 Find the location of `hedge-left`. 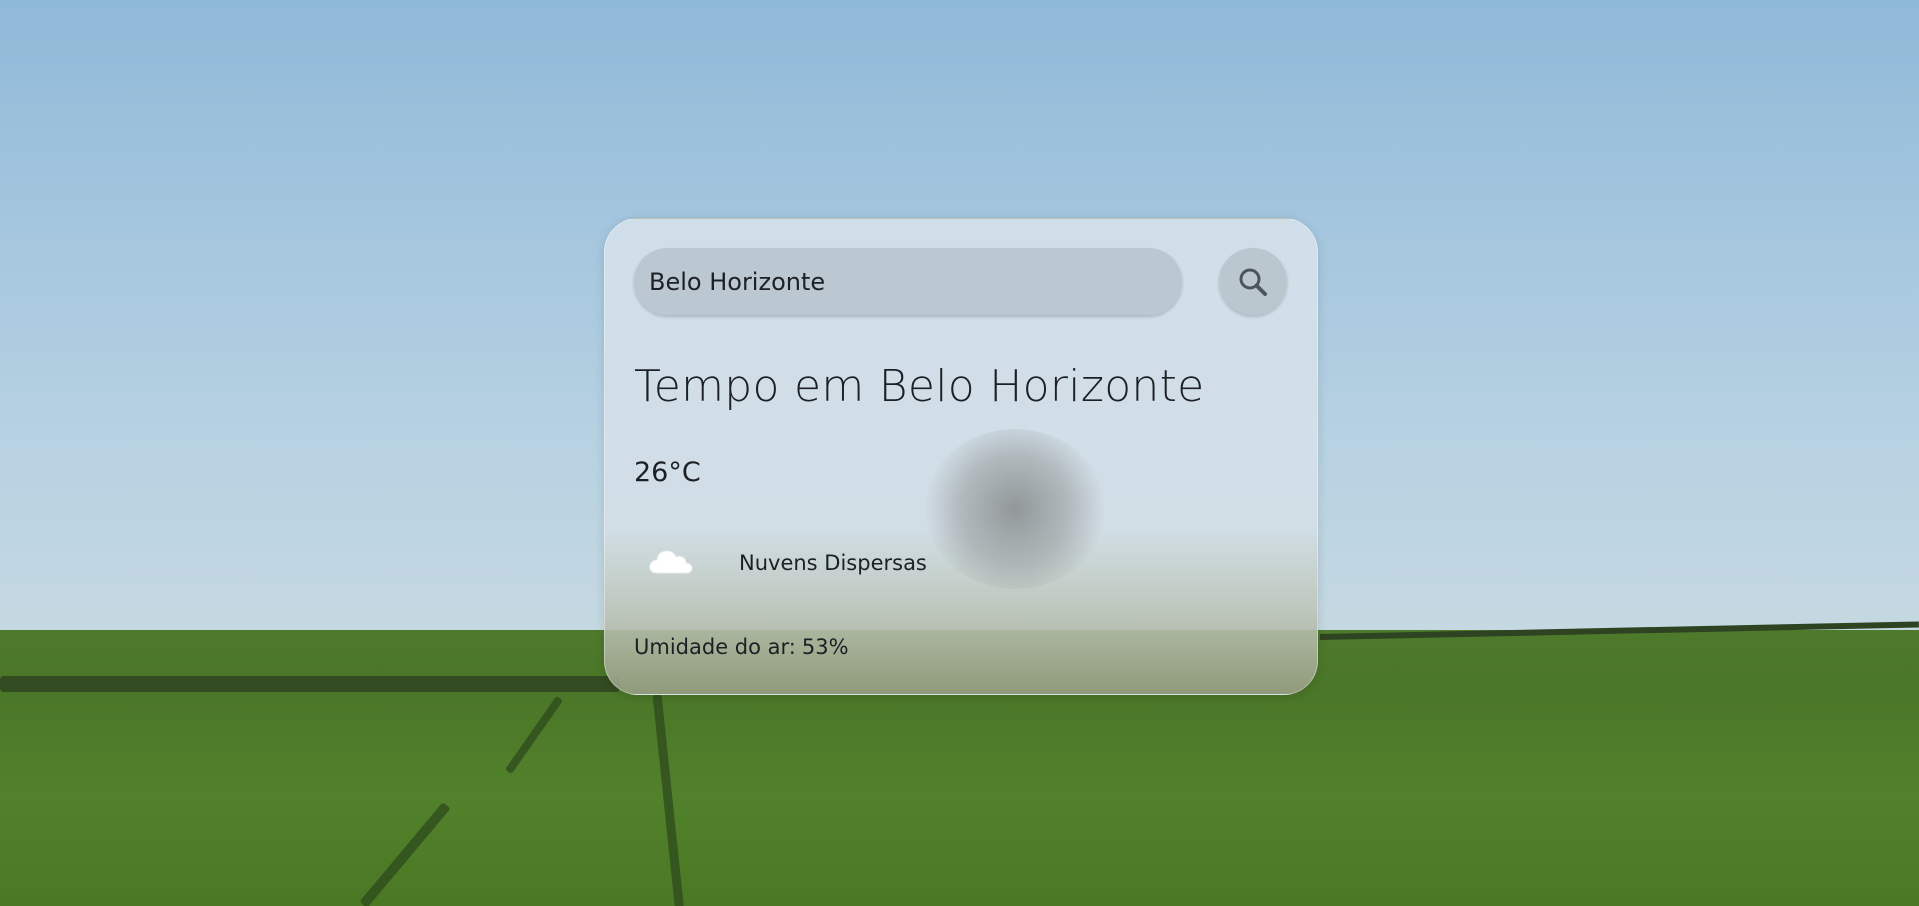

hedge-left is located at coordinates (310, 684).